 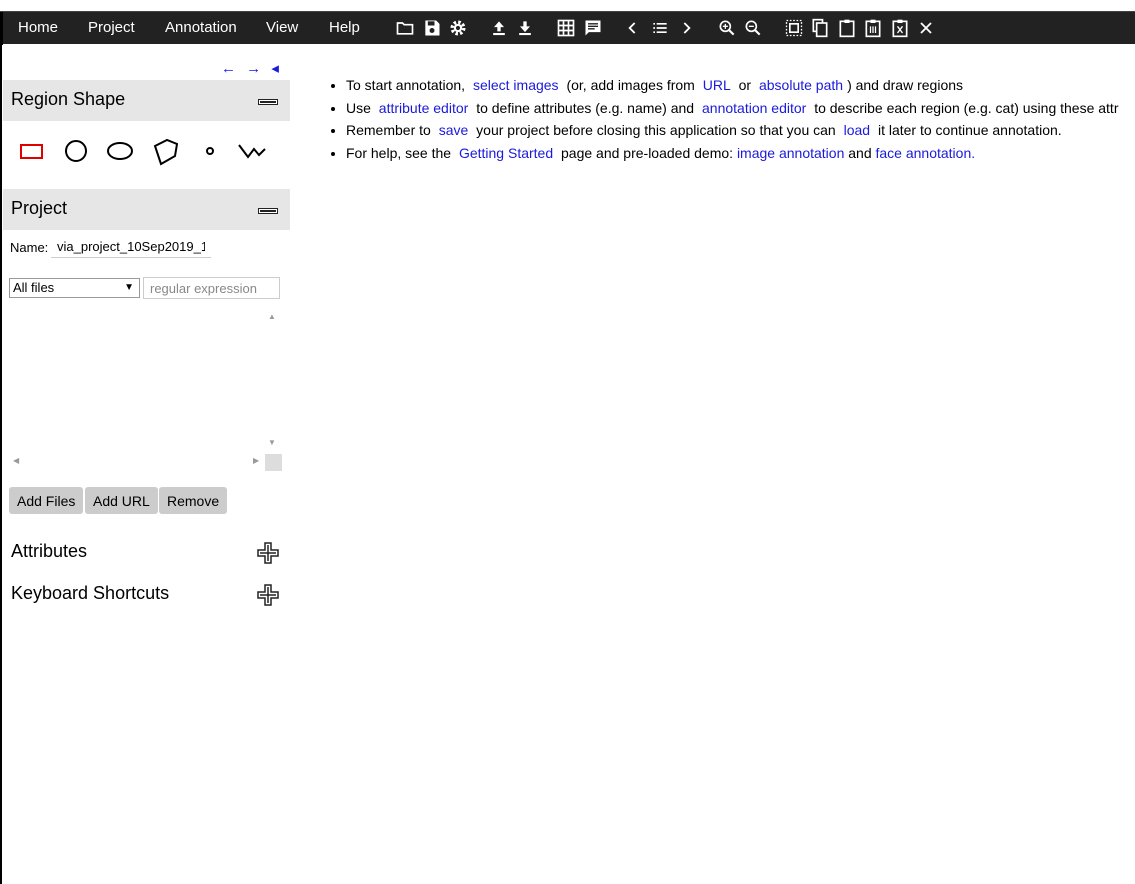 I want to click on url-link: URL, so click(x=717, y=85).